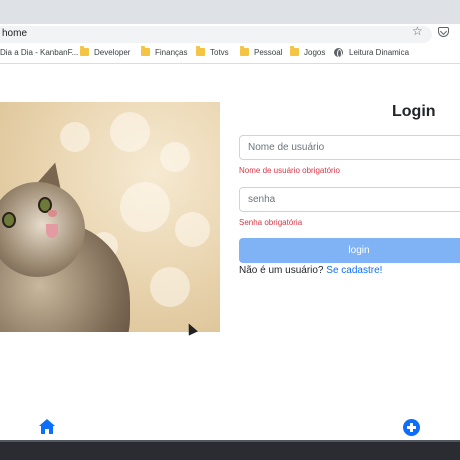 The height and width of the screenshot is (460, 460). I want to click on signup-prompt-line: Não é um usuário? Se cadastre!, so click(310, 270).